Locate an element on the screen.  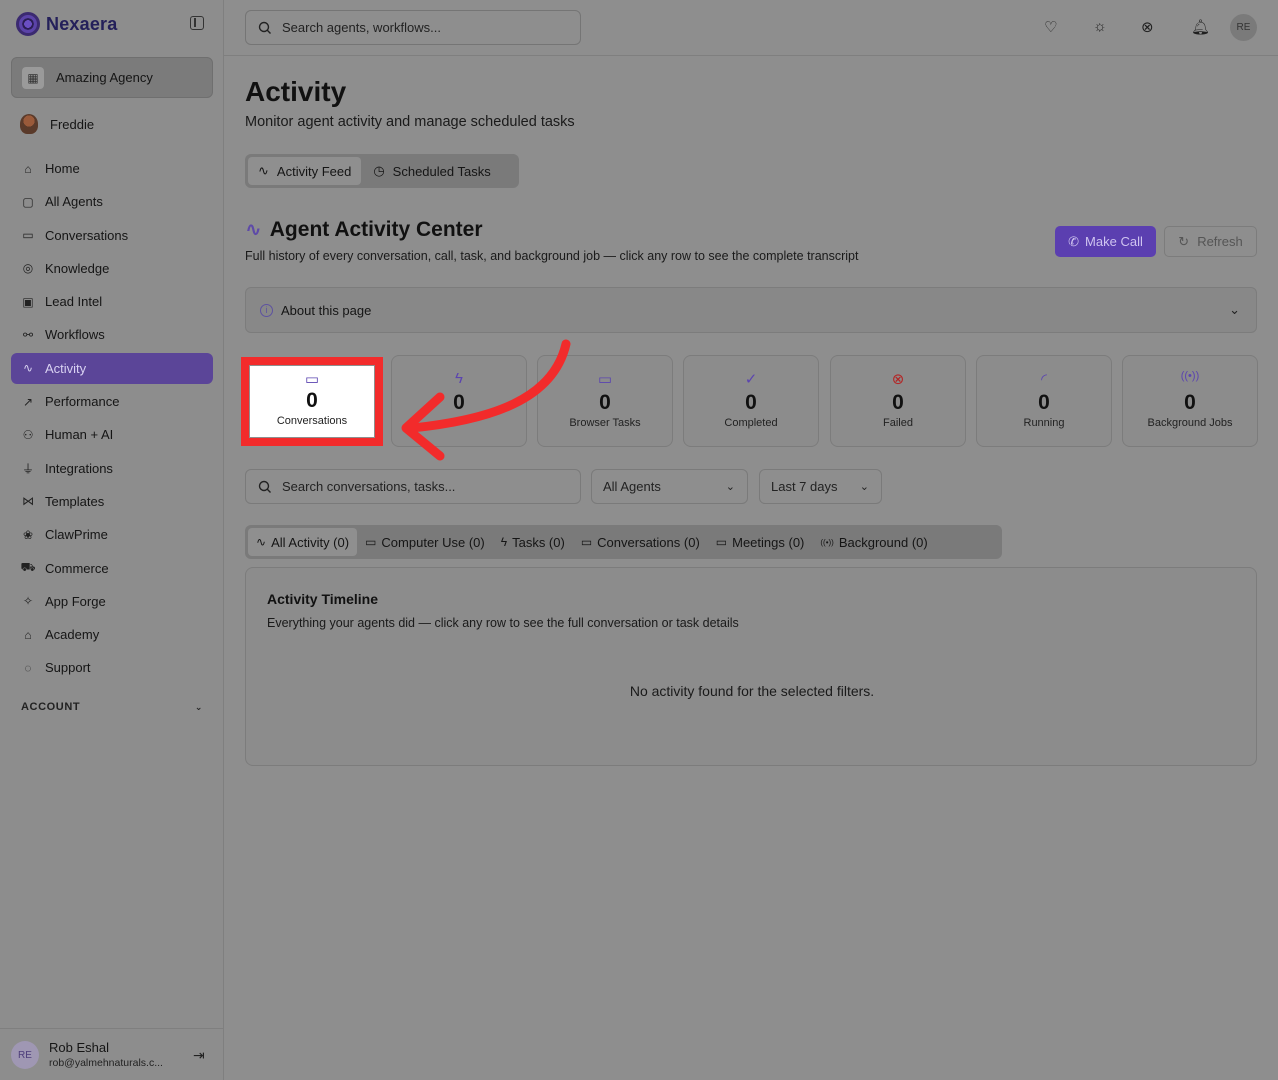
tab-label: Conversations (0) is located at coordinates (648, 542).